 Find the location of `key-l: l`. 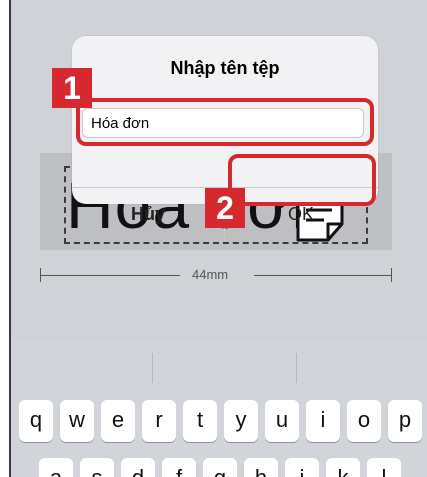

key-l: l is located at coordinates (384, 467).